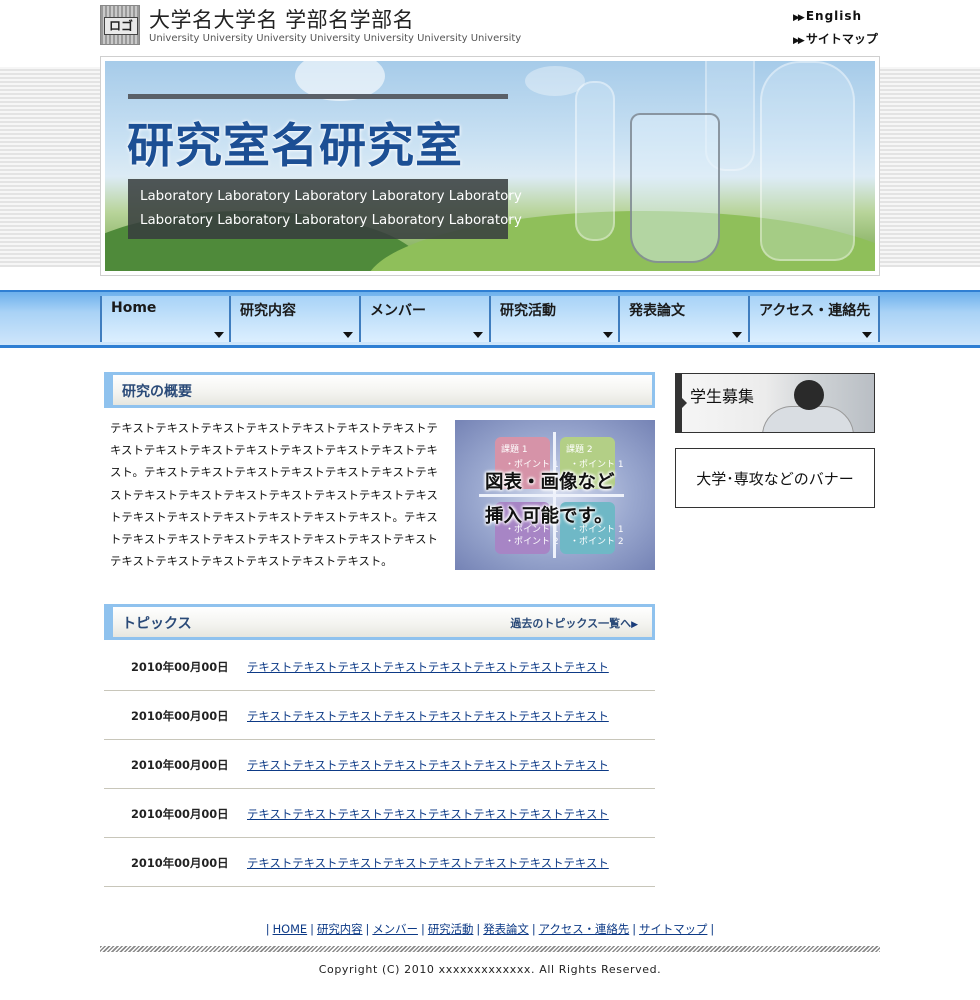  What do you see at coordinates (268, 311) in the screenshot?
I see `nav-item-label: 研究内容` at bounding box center [268, 311].